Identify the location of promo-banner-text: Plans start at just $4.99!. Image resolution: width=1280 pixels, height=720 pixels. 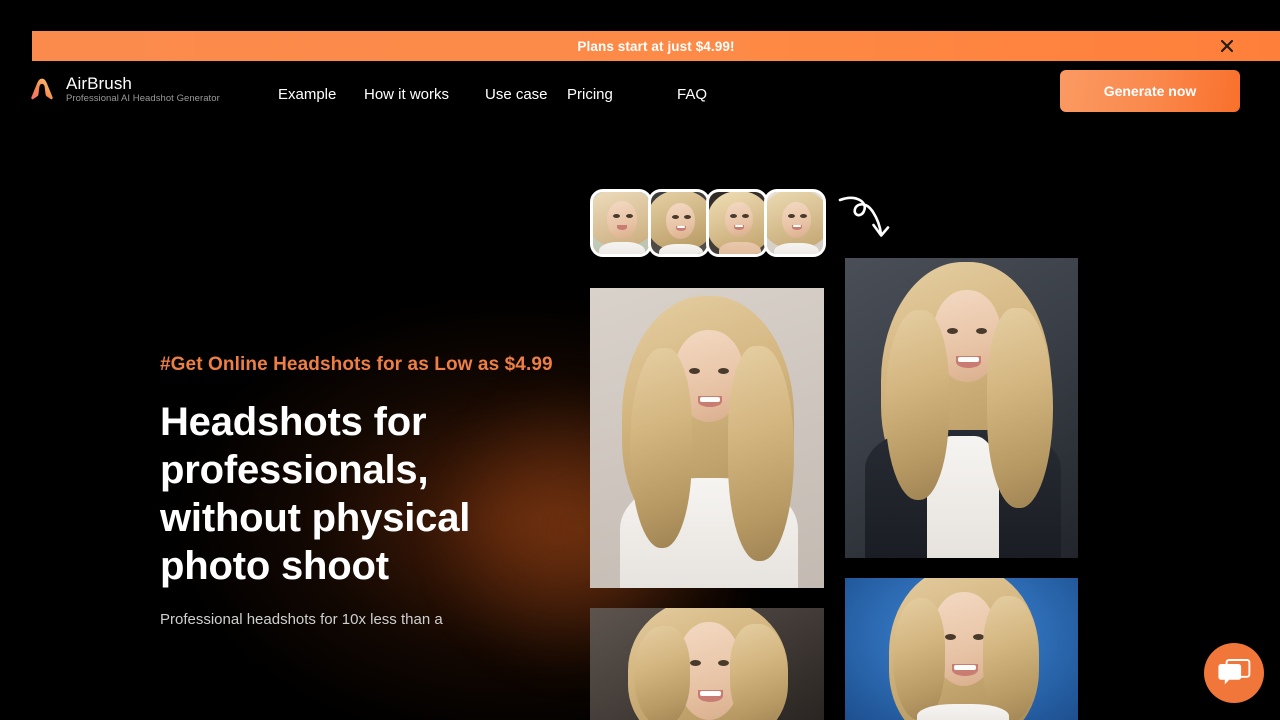
(656, 46).